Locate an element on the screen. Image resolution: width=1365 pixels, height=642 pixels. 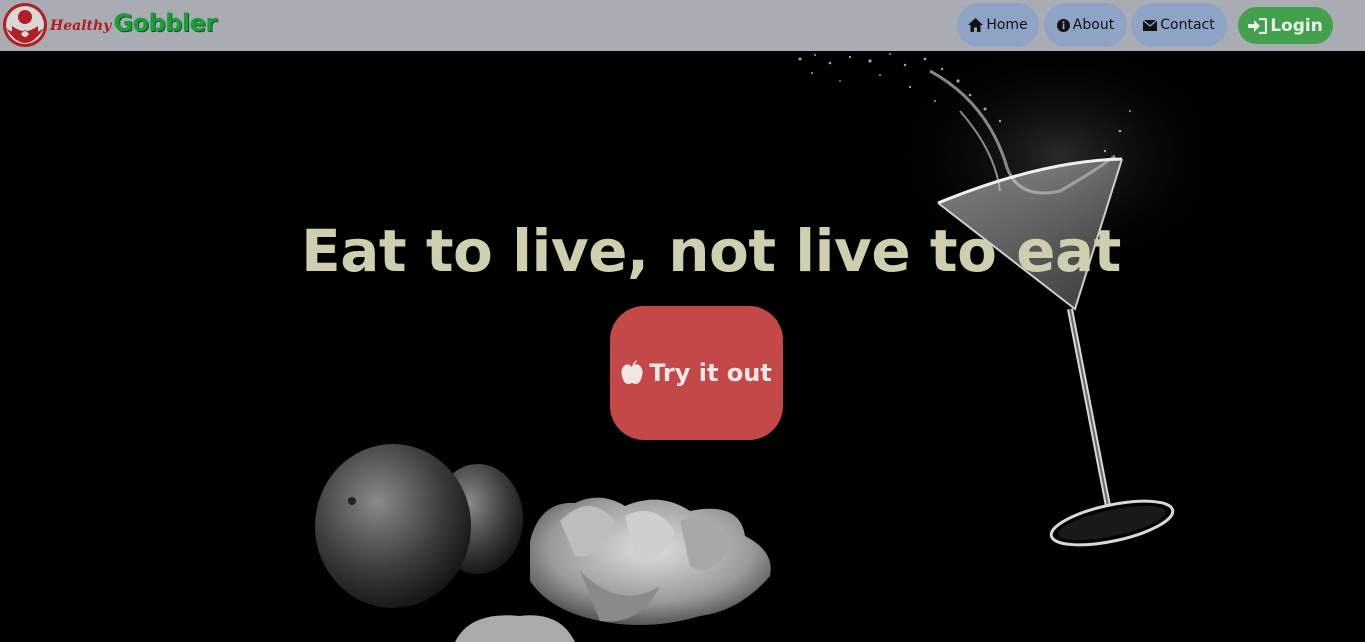
nav-contact-button: Contact is located at coordinates (1179, 25).